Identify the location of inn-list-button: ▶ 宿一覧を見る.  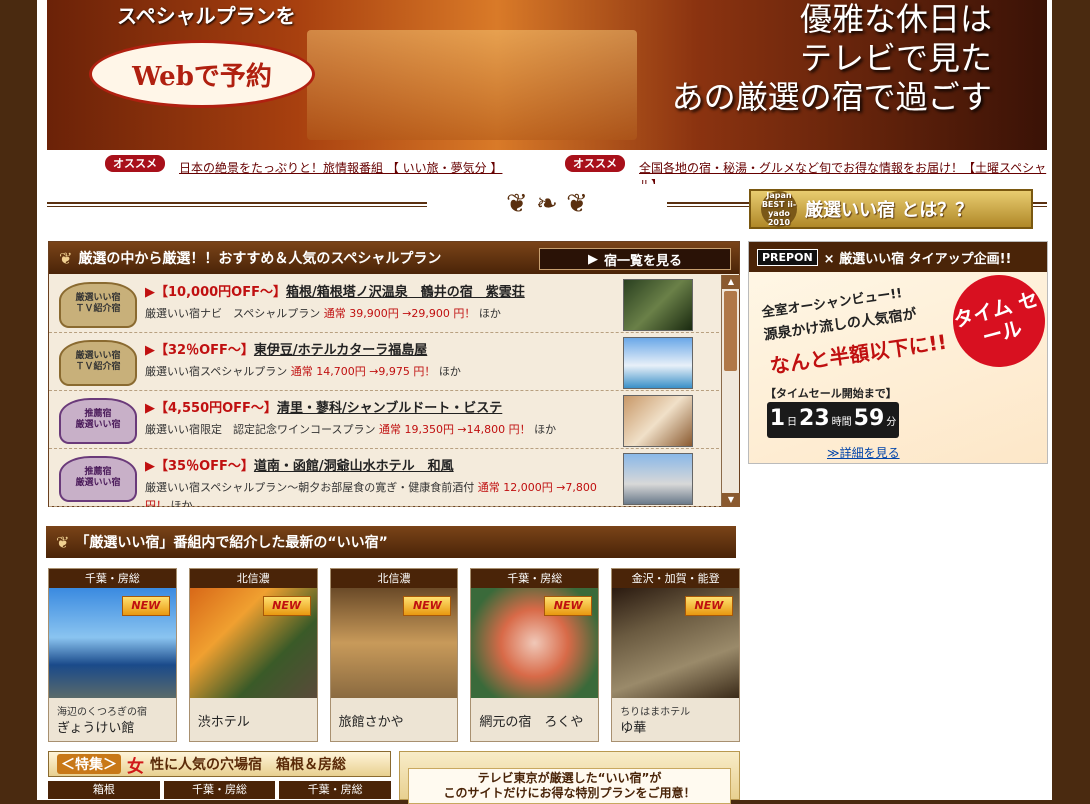
(635, 259).